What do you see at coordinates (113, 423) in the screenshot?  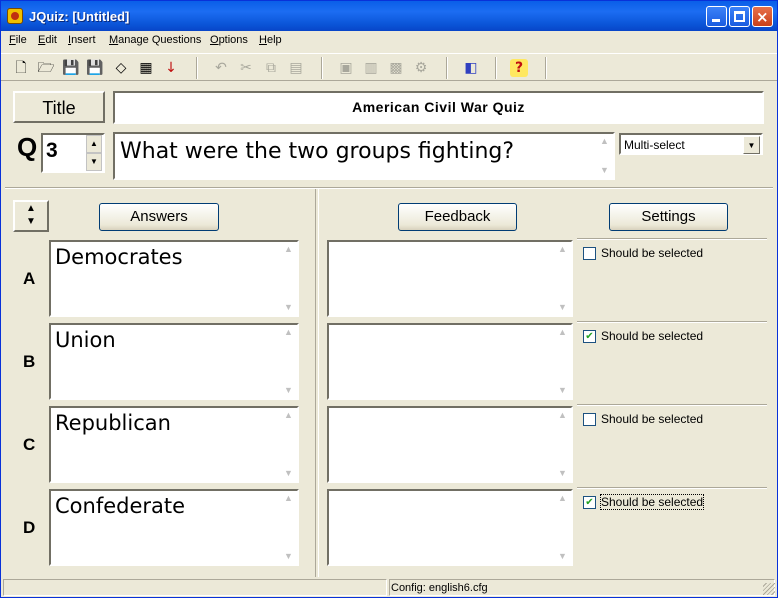 I see `answer-text-c: Republican` at bounding box center [113, 423].